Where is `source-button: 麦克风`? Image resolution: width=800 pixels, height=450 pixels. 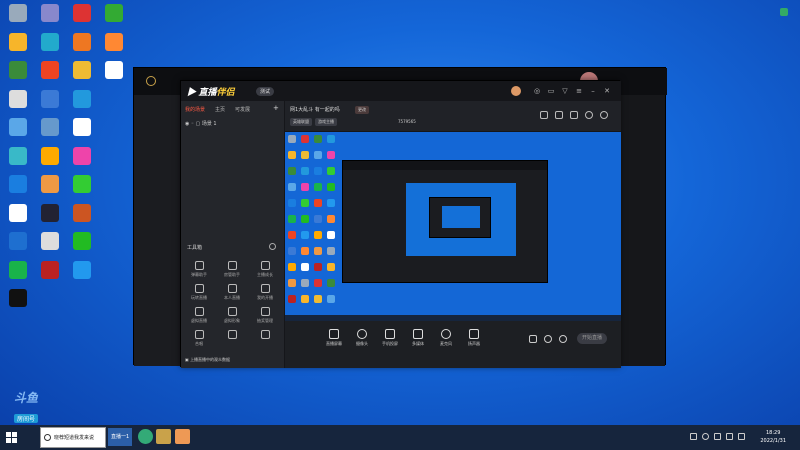
source-button: 麦克风 is located at coordinates (446, 338).